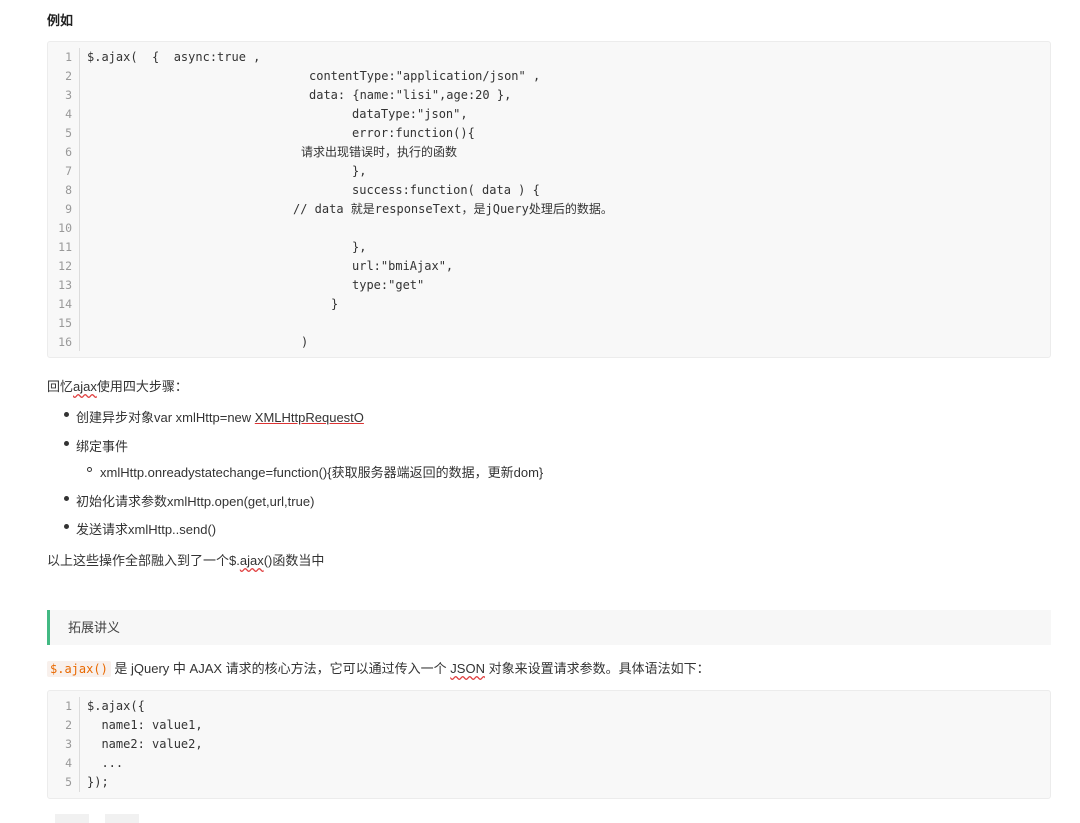 The height and width of the screenshot is (823, 1080). What do you see at coordinates (549, 95) in the screenshot?
I see `code-line: 3 data: {name:"lisi",age:20 },` at bounding box center [549, 95].